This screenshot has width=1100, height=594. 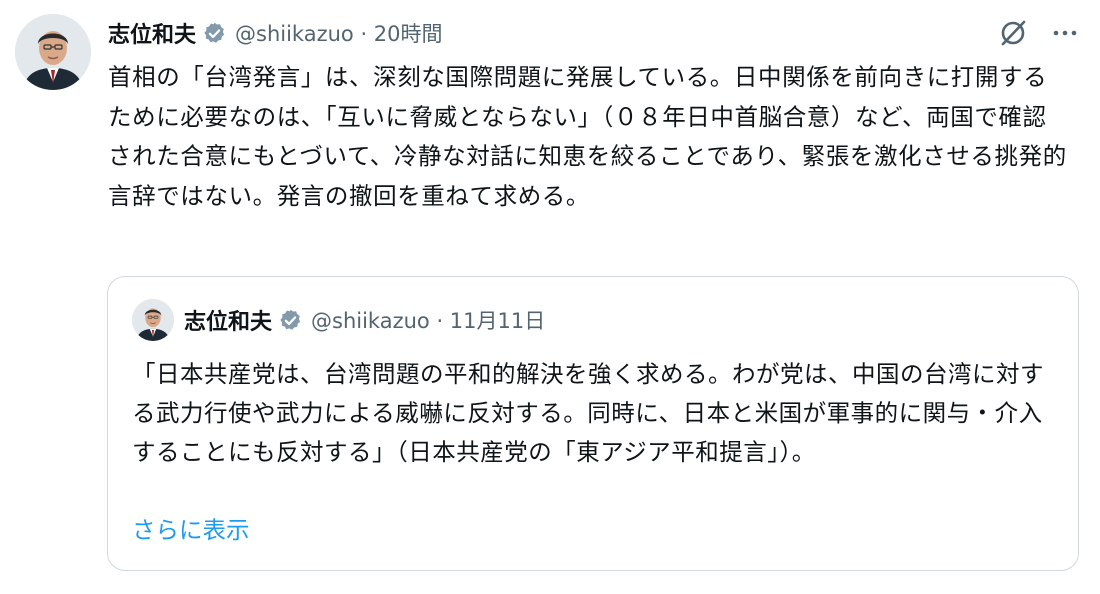 I want to click on avatar-photo, so click(x=53, y=52).